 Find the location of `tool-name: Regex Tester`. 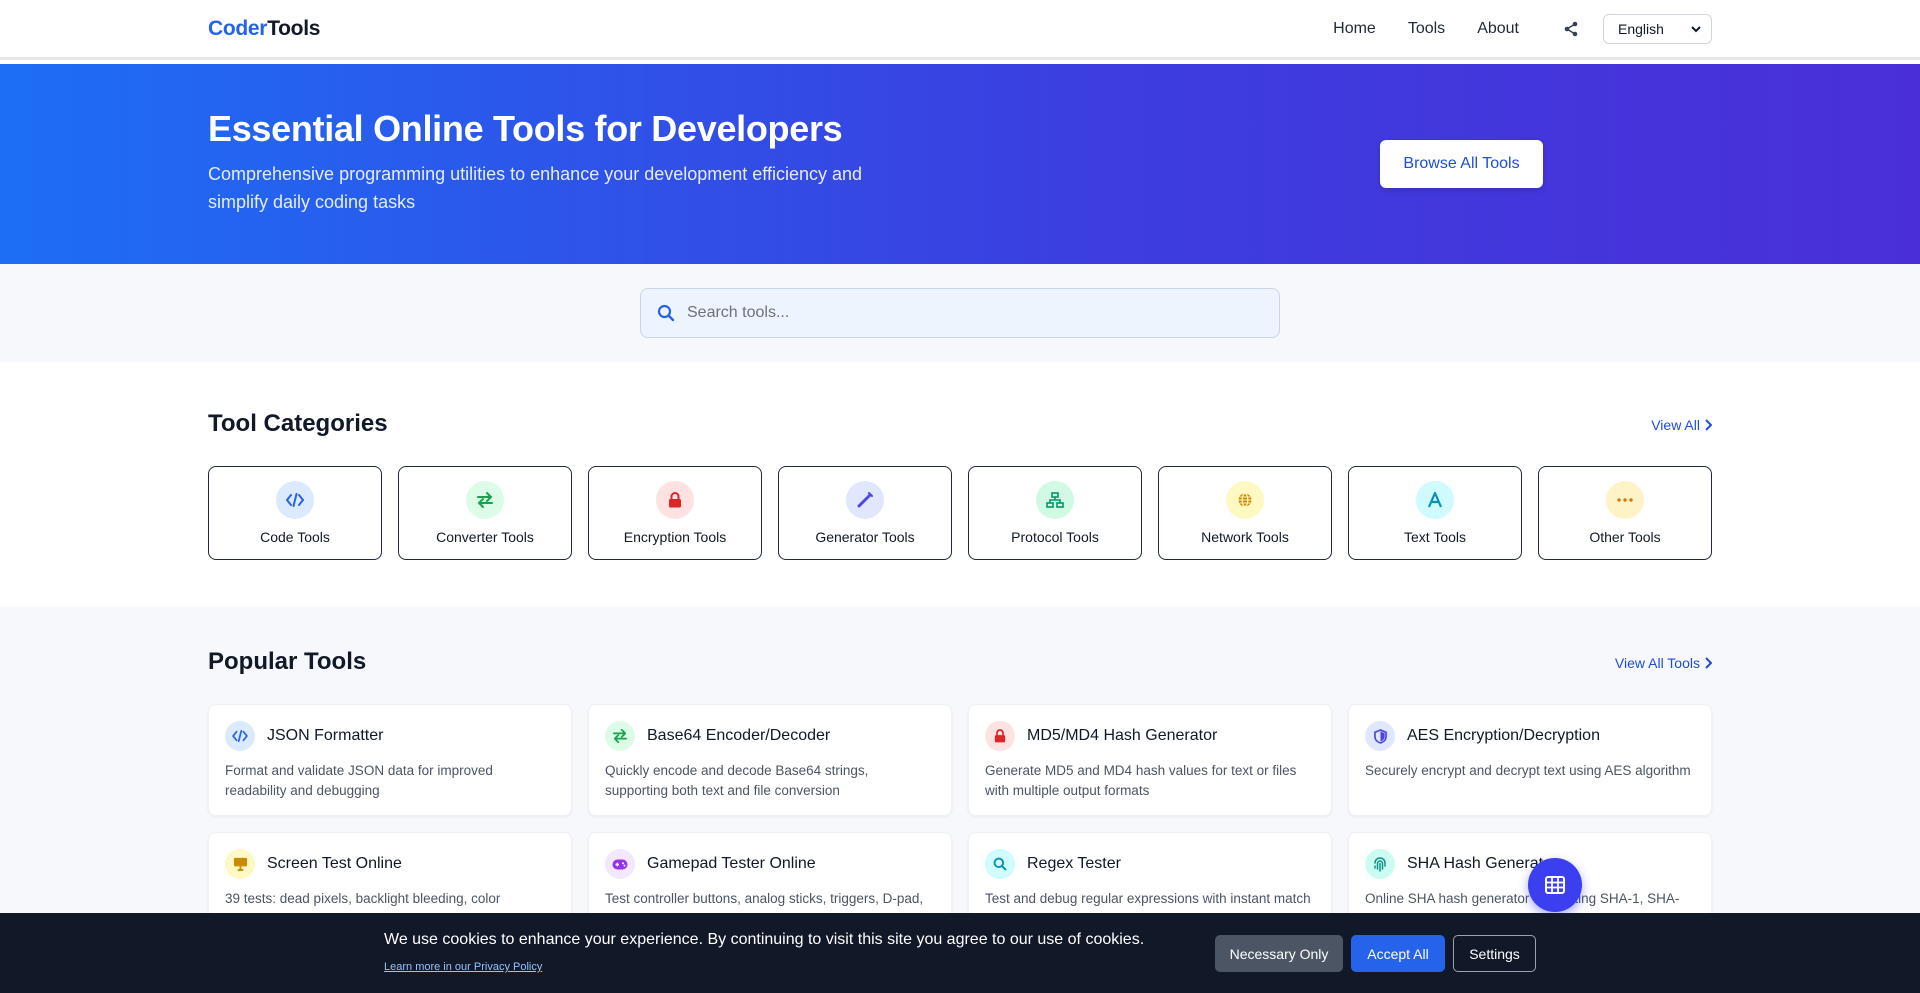

tool-name: Regex Tester is located at coordinates (1074, 863).